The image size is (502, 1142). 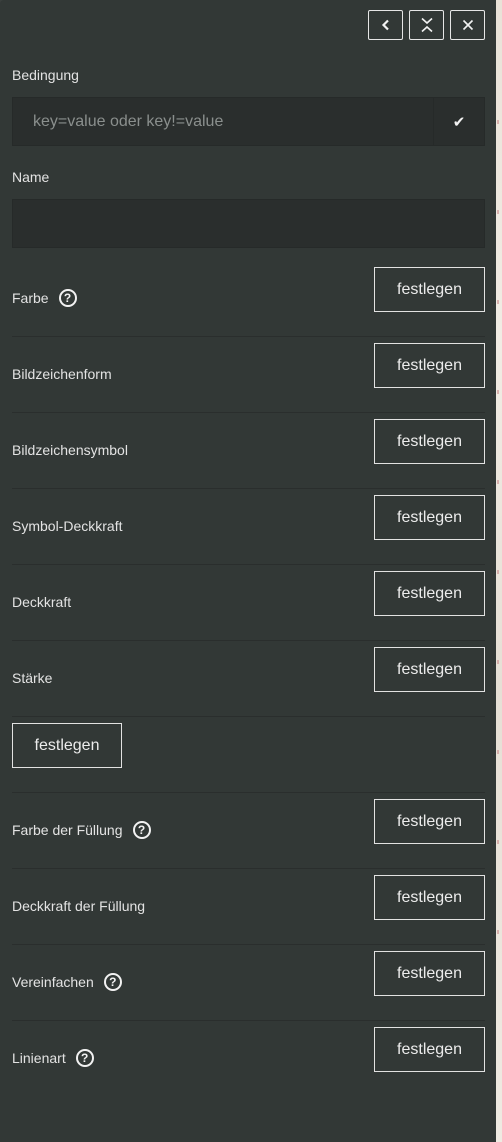 What do you see at coordinates (429, 441) in the screenshot?
I see `set-bildzeichensymbol-button: festlegen` at bounding box center [429, 441].